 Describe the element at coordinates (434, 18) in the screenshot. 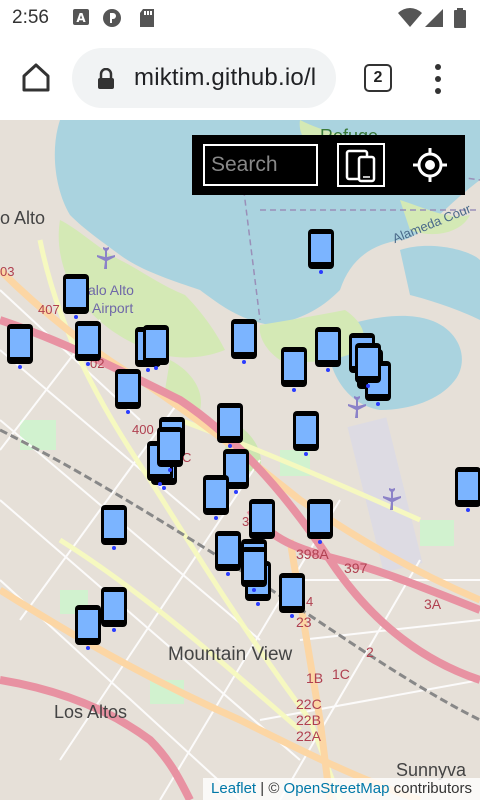

I see `signal-icon` at that location.